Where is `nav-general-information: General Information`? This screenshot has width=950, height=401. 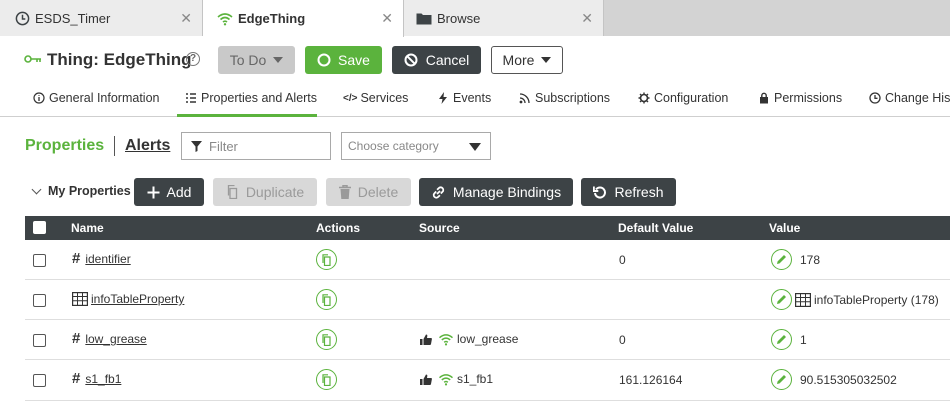
nav-general-information: General Information is located at coordinates (96, 98).